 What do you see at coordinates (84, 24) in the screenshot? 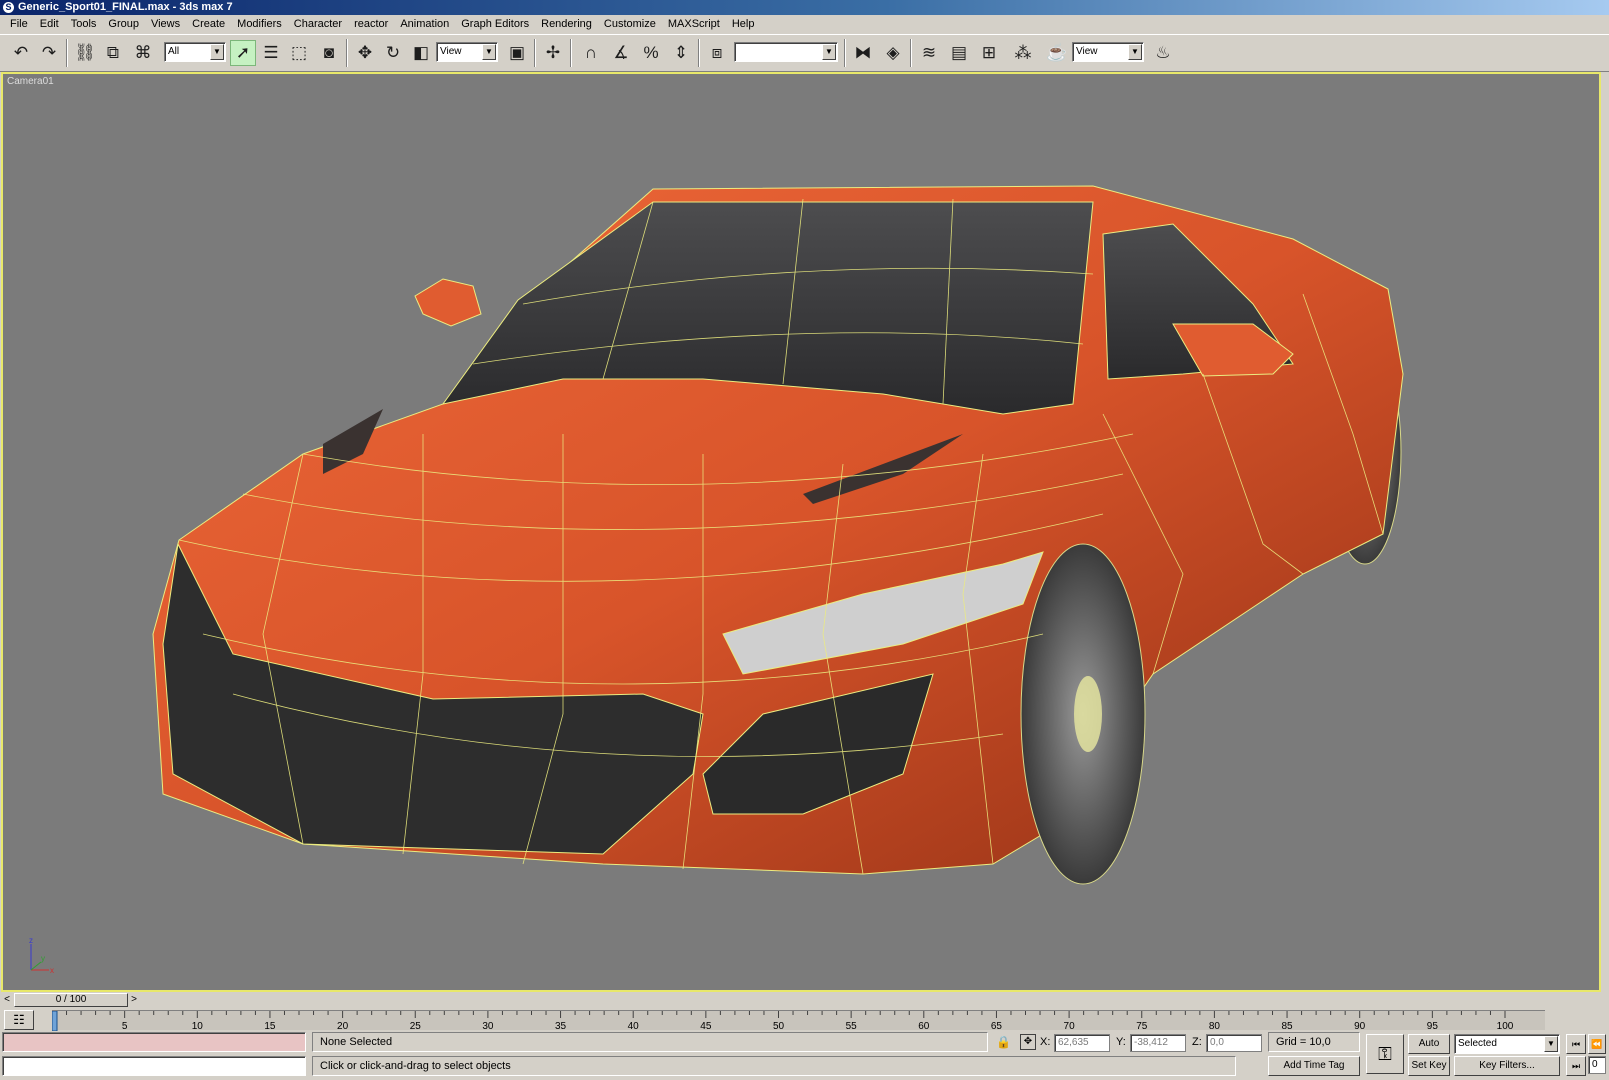
I see `menu-tools: Tools` at bounding box center [84, 24].